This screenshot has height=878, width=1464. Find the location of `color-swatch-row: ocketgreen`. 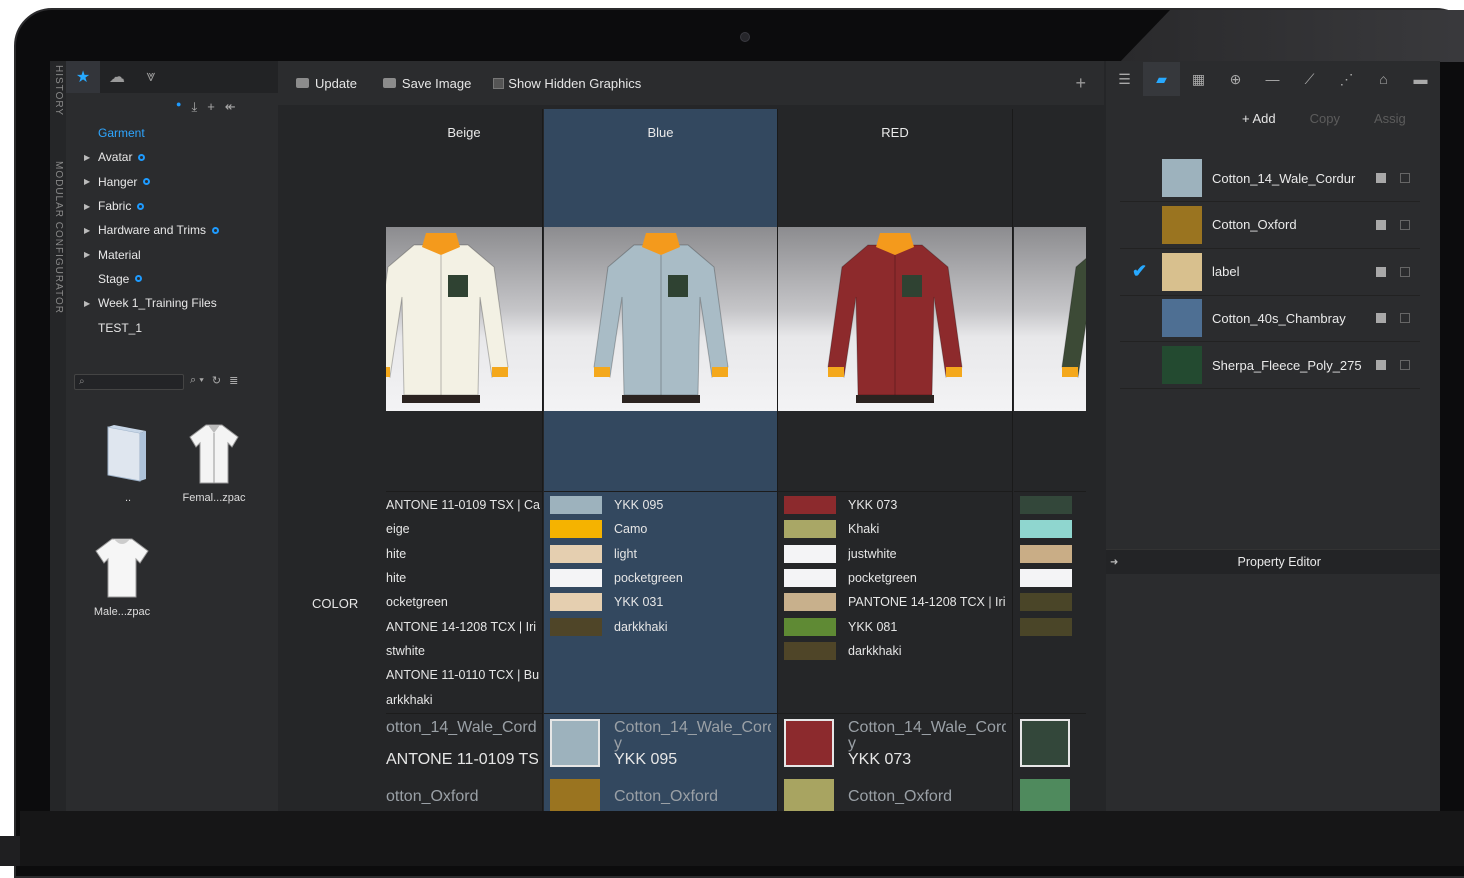

color-swatch-row: ocketgreen is located at coordinates (464, 602).